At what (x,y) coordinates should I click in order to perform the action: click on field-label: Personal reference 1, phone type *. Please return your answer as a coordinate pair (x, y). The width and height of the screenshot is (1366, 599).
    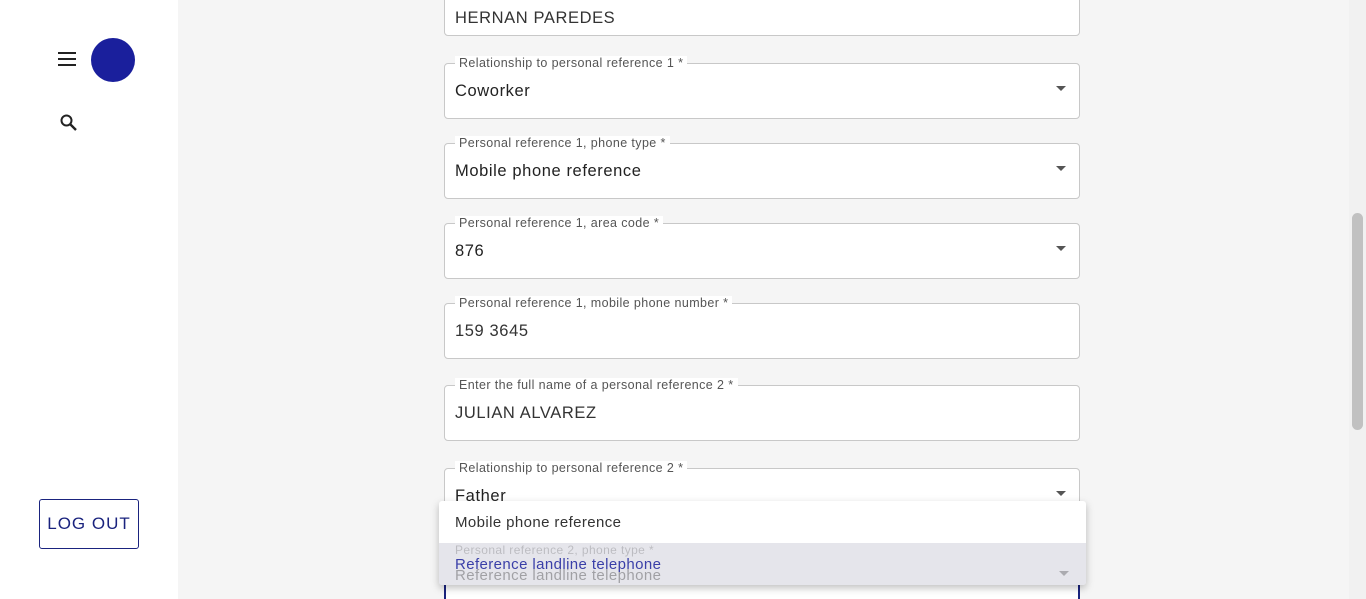
    Looking at the image, I should click on (562, 143).